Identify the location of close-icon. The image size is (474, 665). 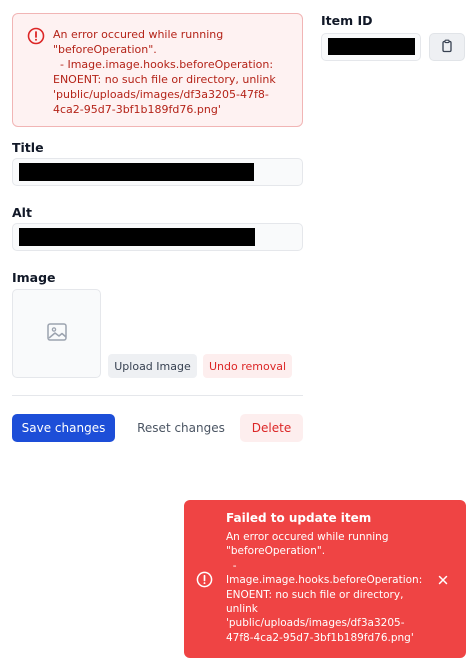
(443, 579).